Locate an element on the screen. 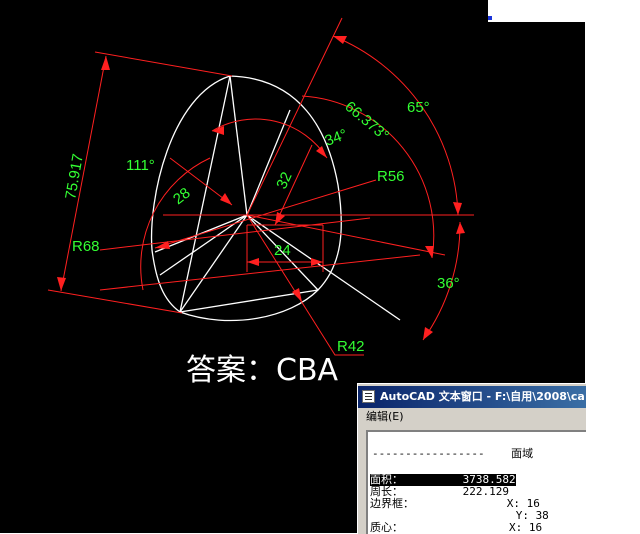  grip-point is located at coordinates (490, 18).